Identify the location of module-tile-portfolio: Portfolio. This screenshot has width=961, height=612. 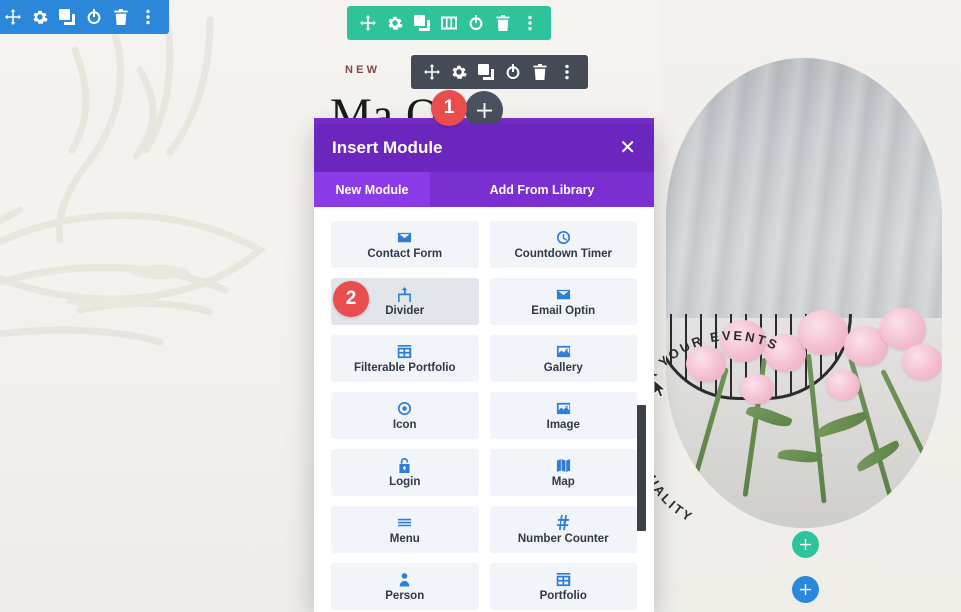
(563, 586).